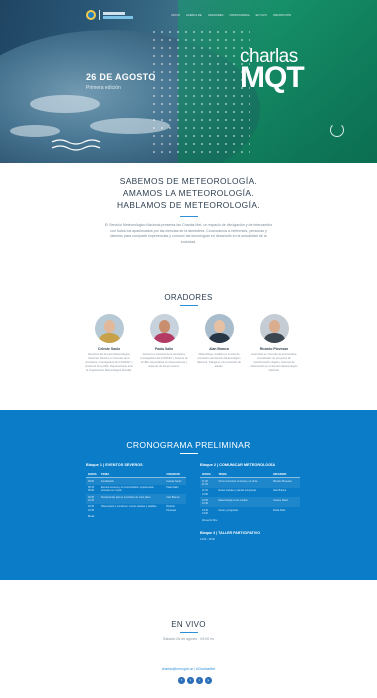 This screenshot has height=698, width=377. Describe the element at coordinates (118, 15) in the screenshot. I see `logo-text` at that location.